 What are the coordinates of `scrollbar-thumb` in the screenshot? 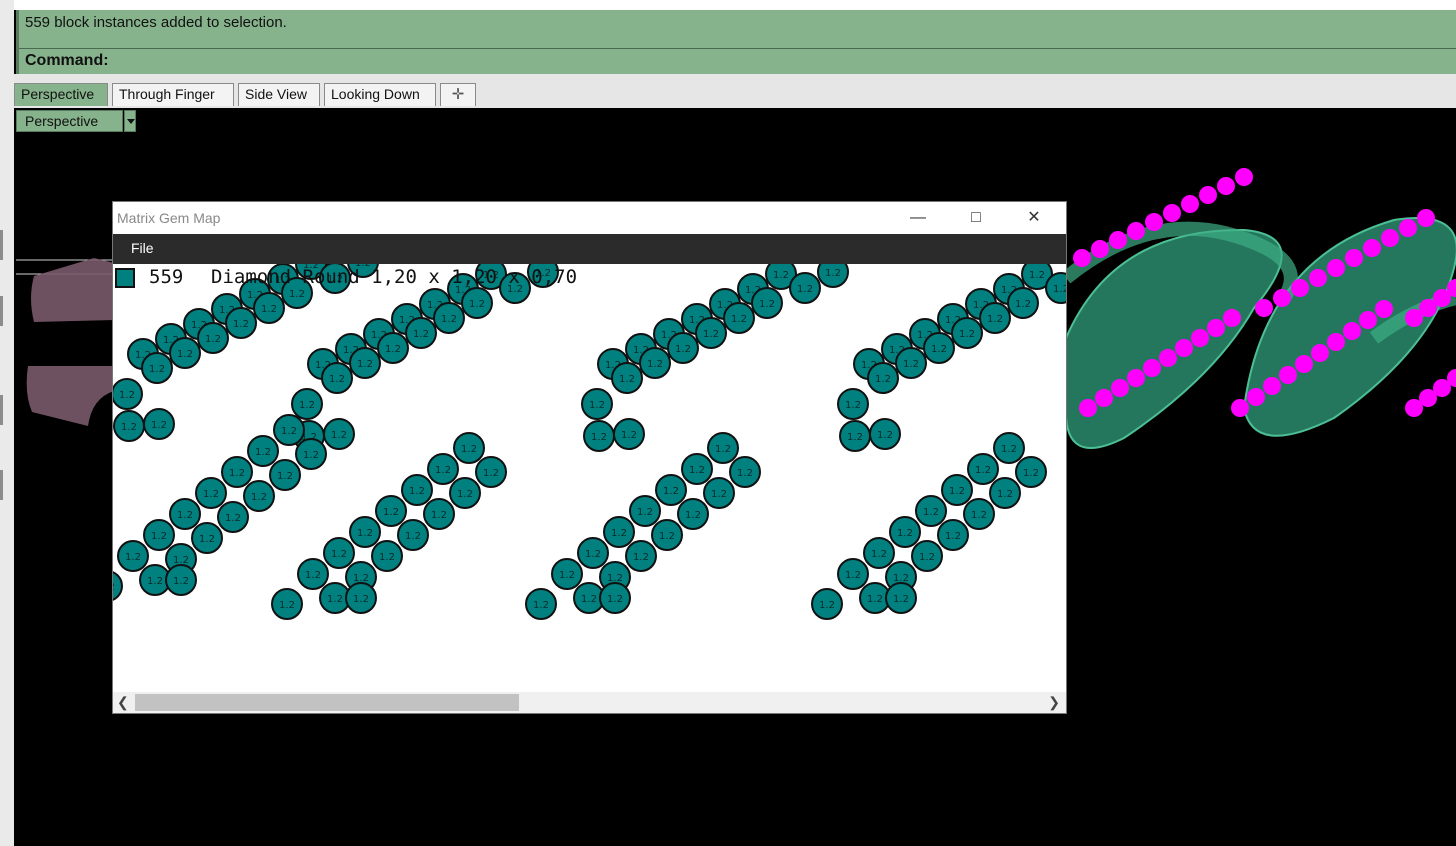 It's located at (327, 702).